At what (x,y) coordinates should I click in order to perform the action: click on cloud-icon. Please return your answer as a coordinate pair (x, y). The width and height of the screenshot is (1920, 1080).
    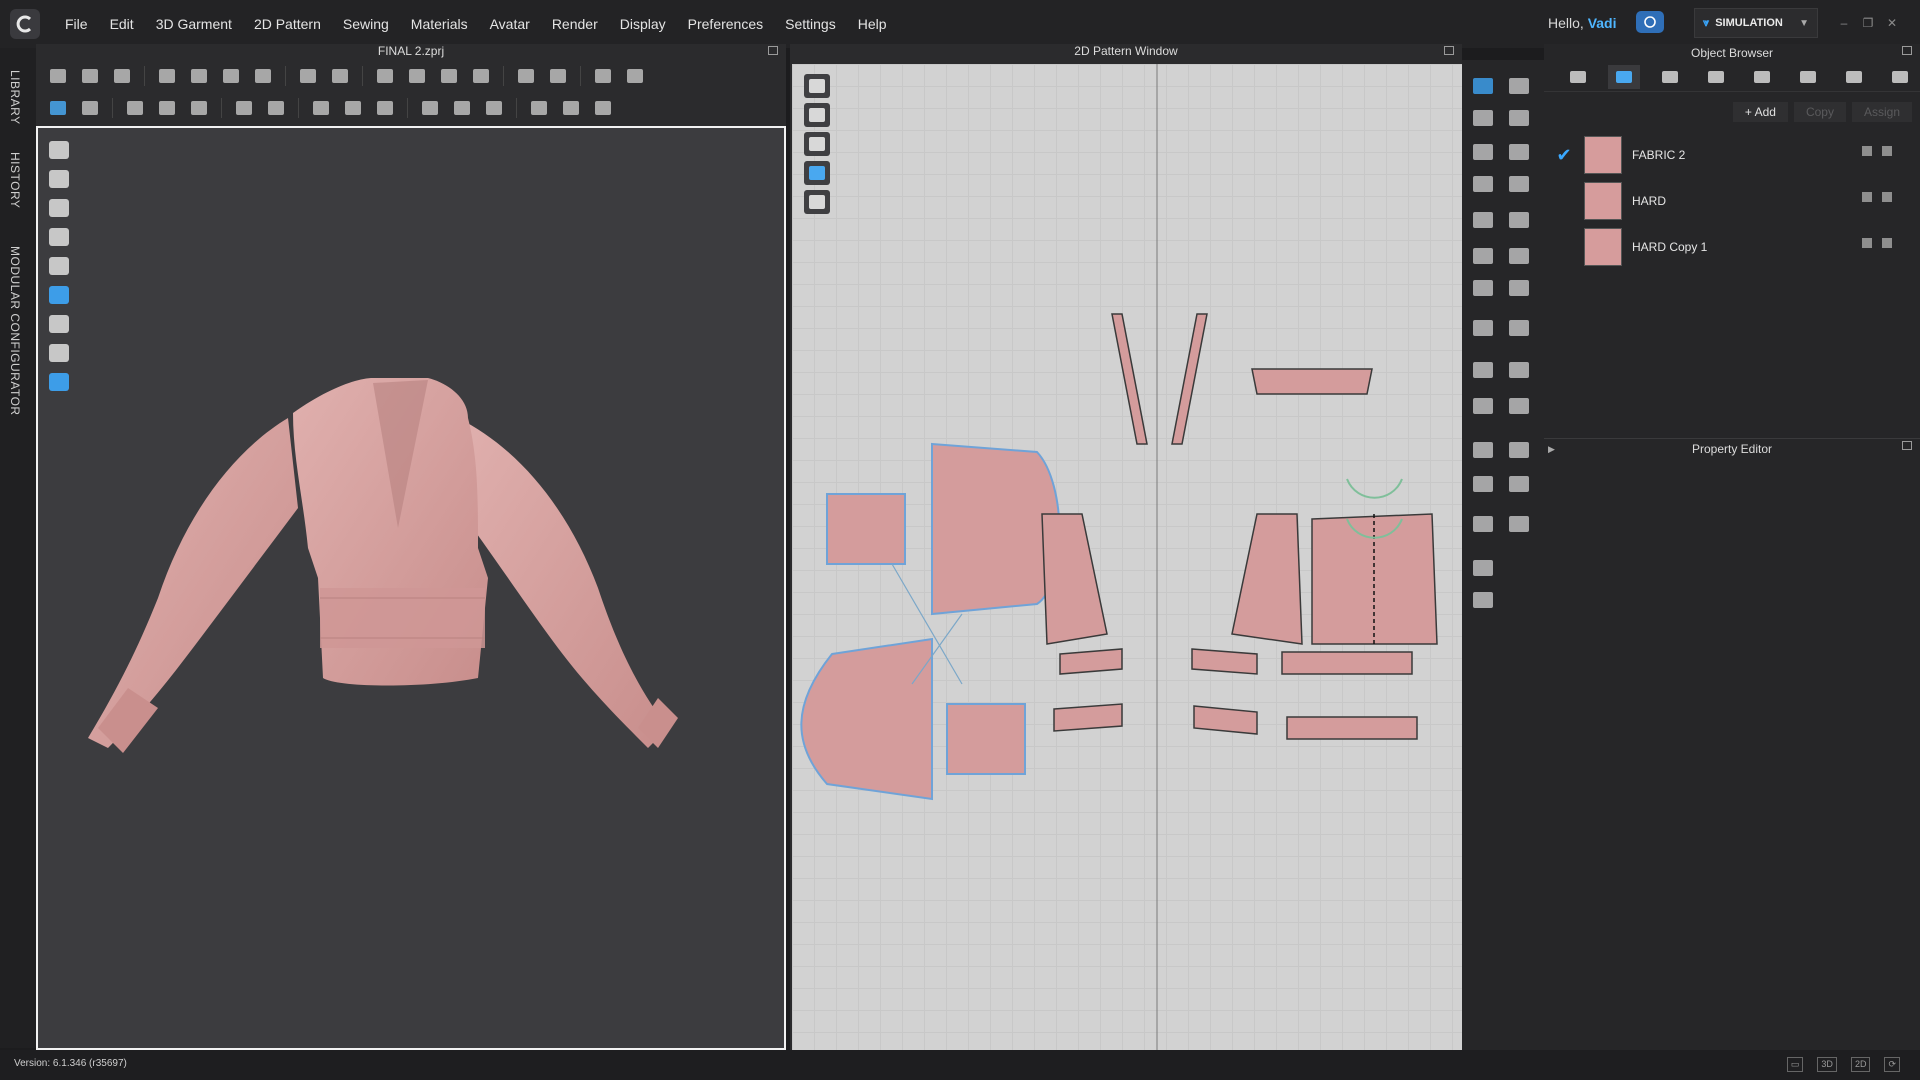
    Looking at the image, I should click on (1650, 22).